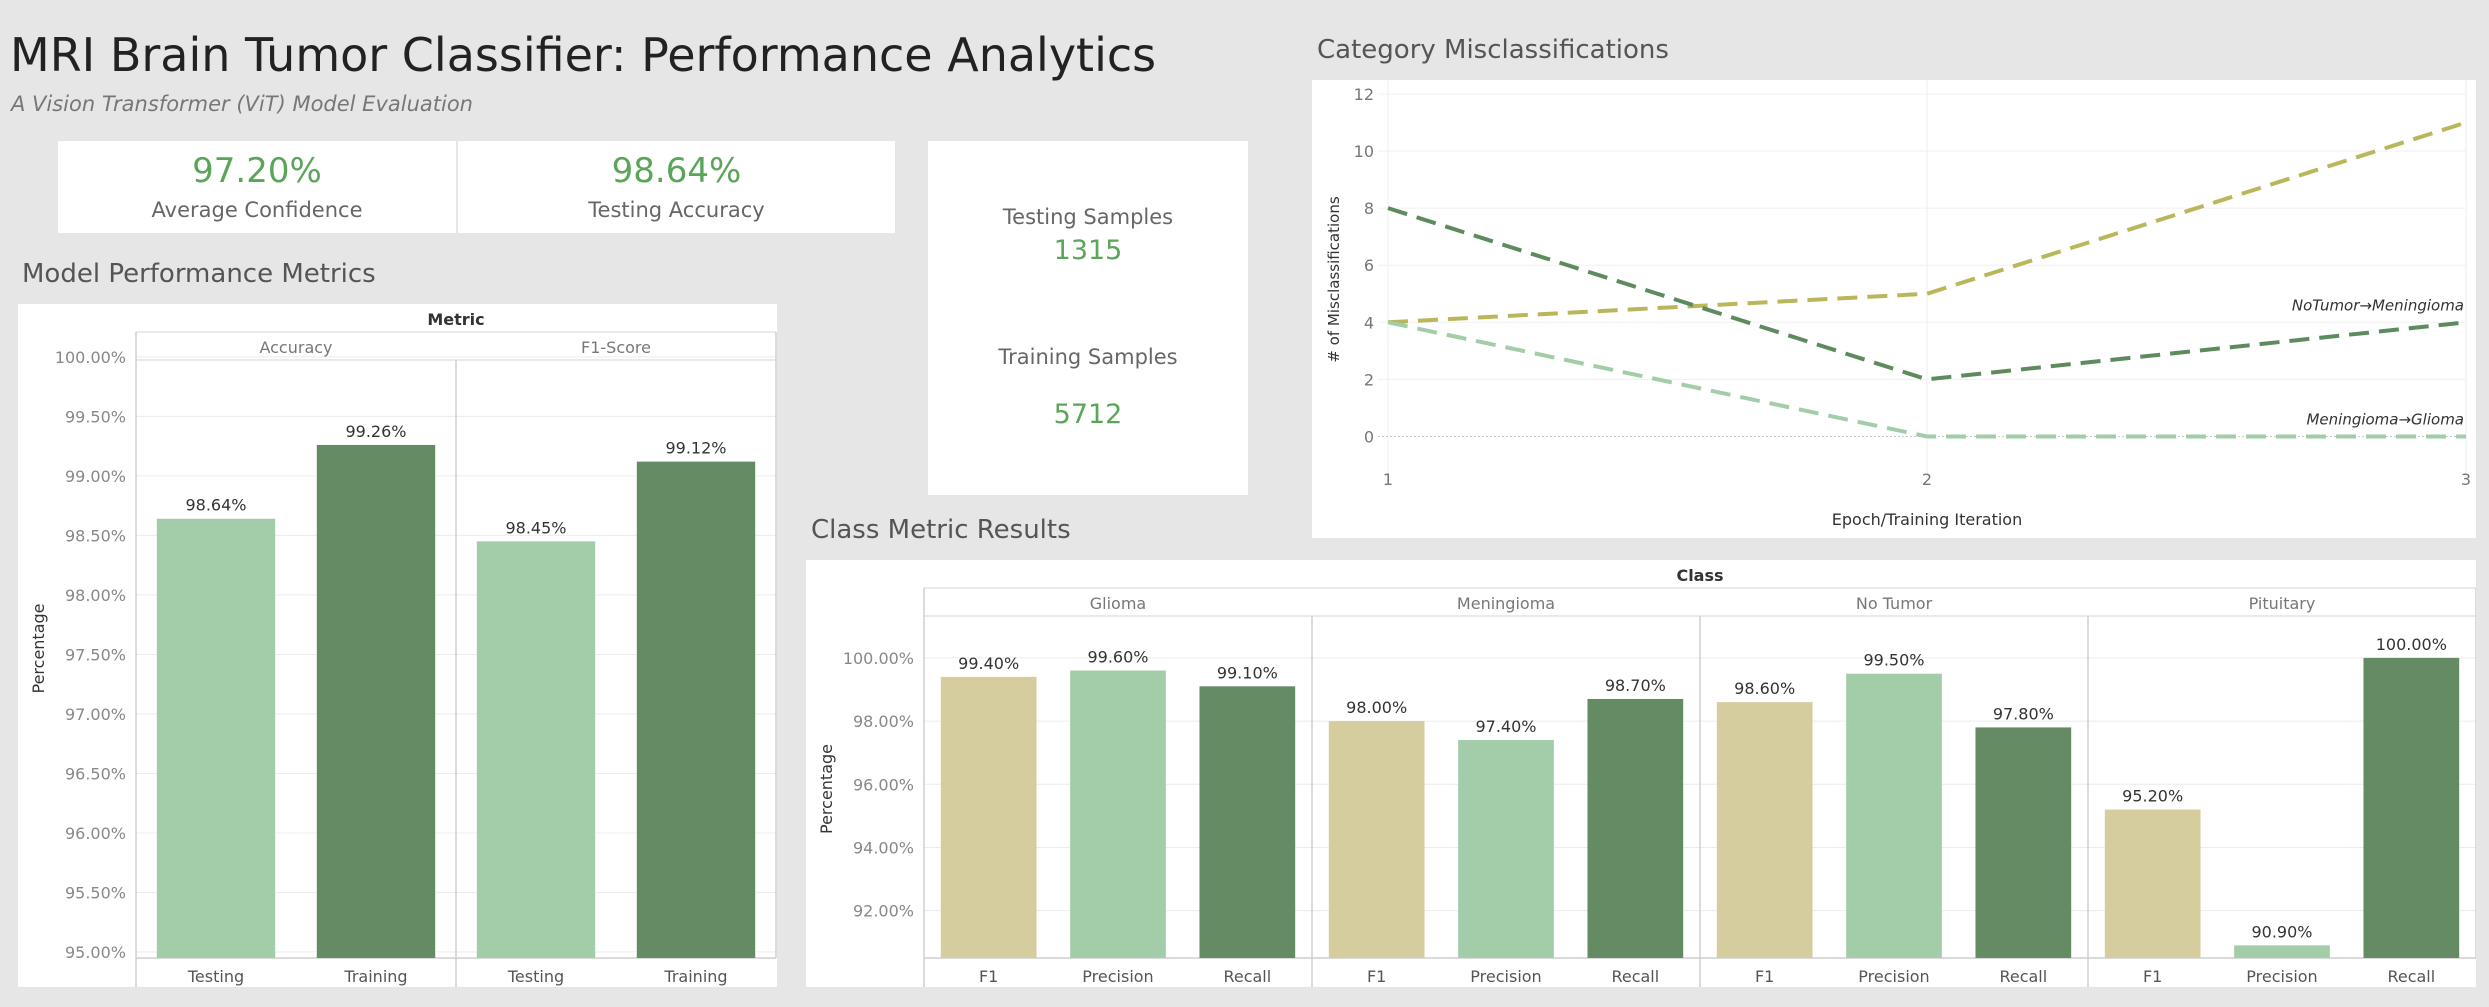  Describe the element at coordinates (38, 648) in the screenshot. I see `model-perf-ylabel: Percentage` at that location.